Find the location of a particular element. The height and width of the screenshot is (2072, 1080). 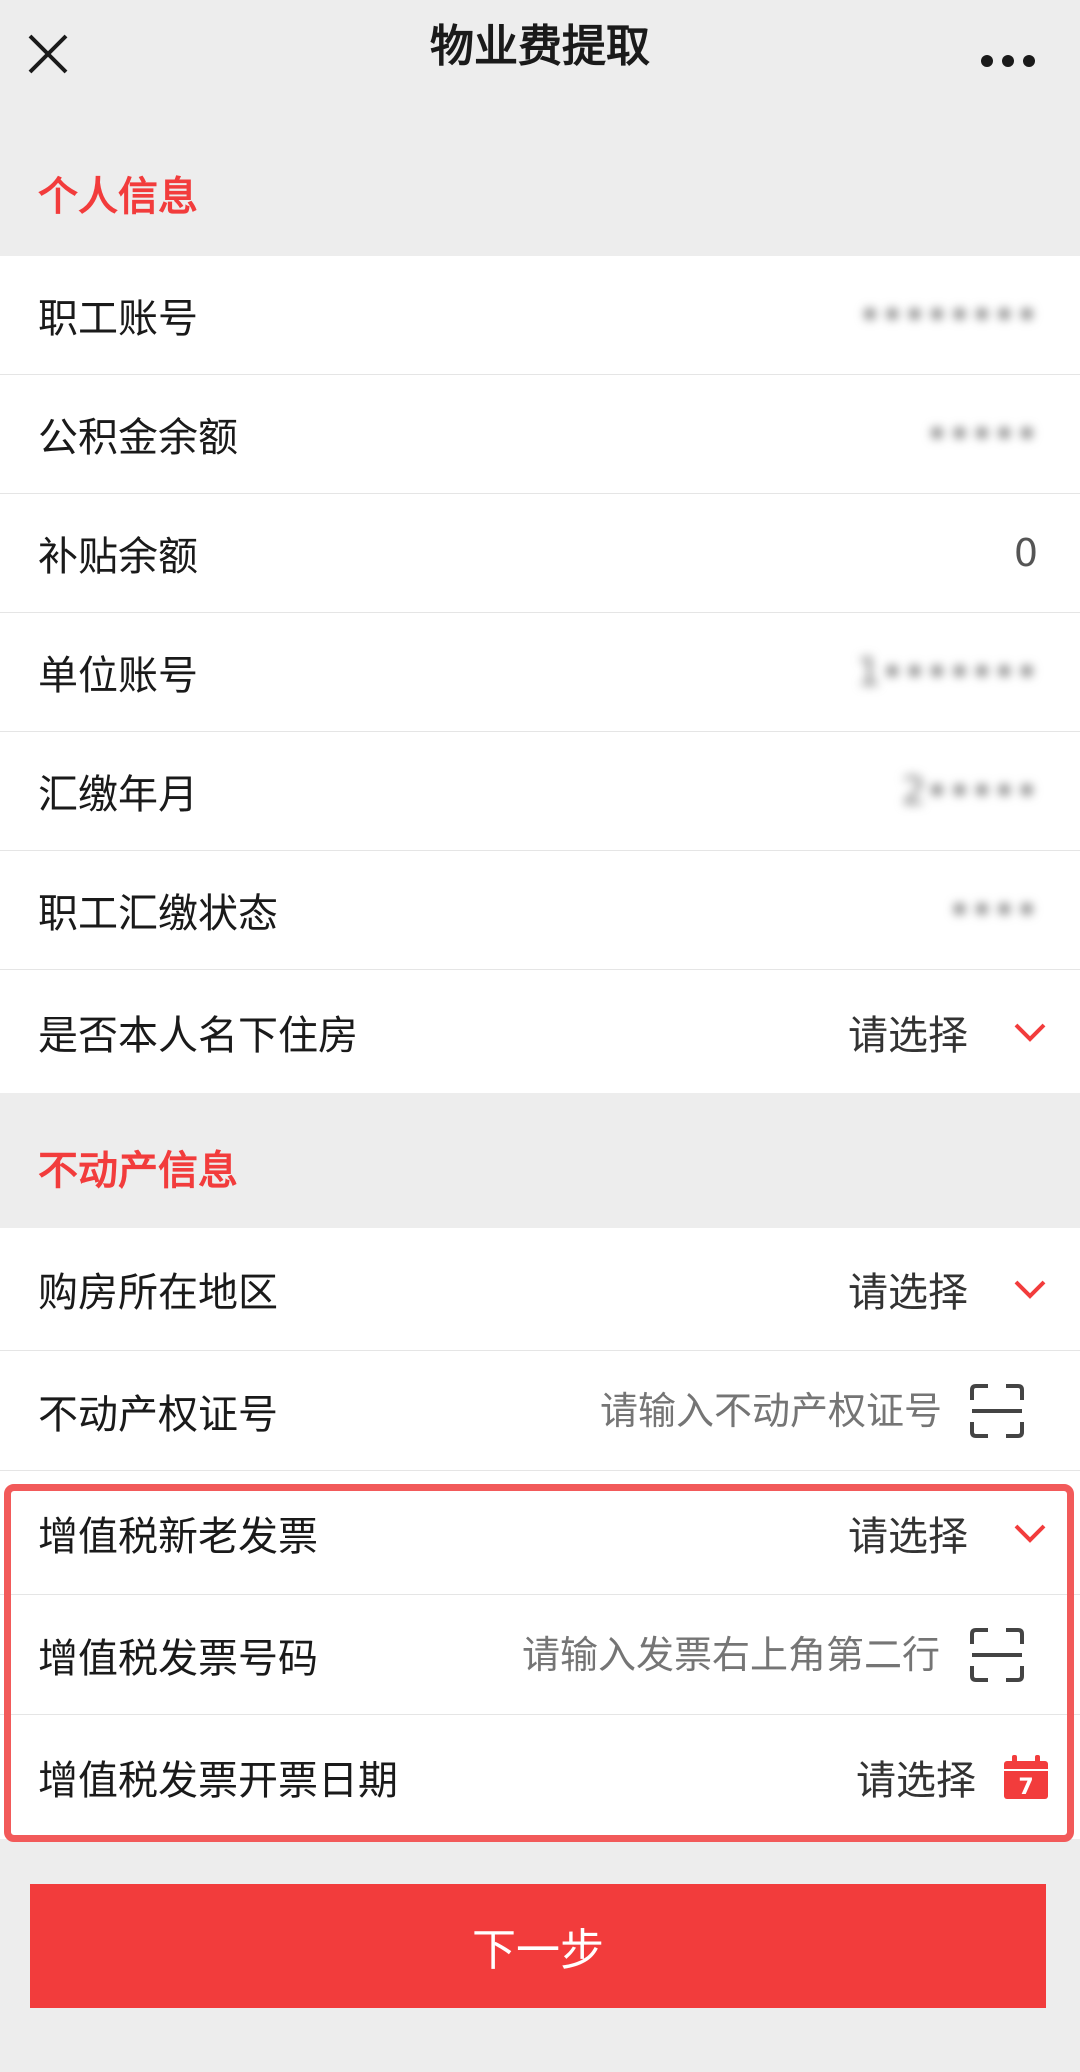

section-title: 个人信息 is located at coordinates (118, 197).